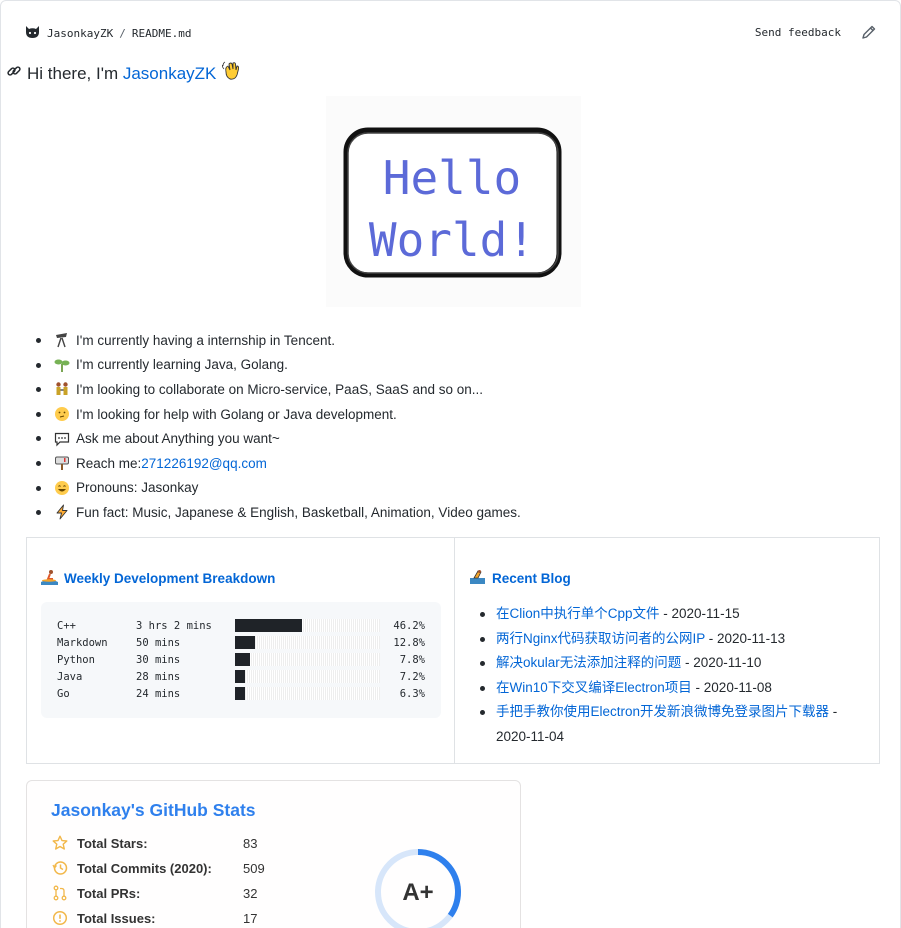  Describe the element at coordinates (174, 625) in the screenshot. I see `language-time: 3 hrs 2 mins` at that location.